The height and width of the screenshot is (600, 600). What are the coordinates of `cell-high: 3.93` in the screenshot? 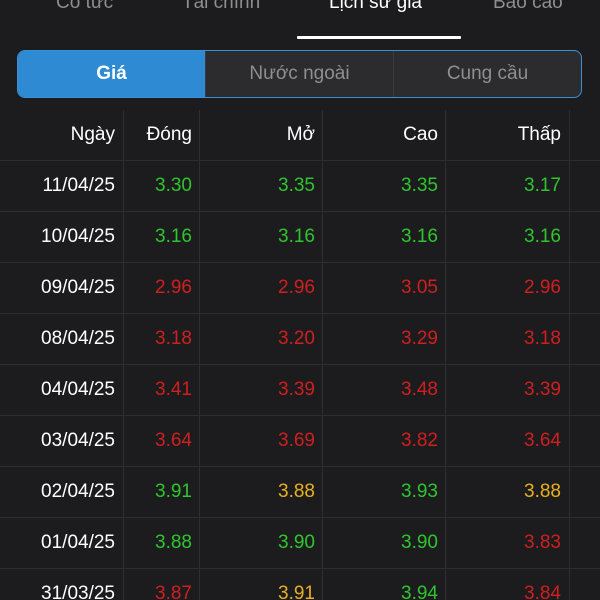 It's located at (419, 491).